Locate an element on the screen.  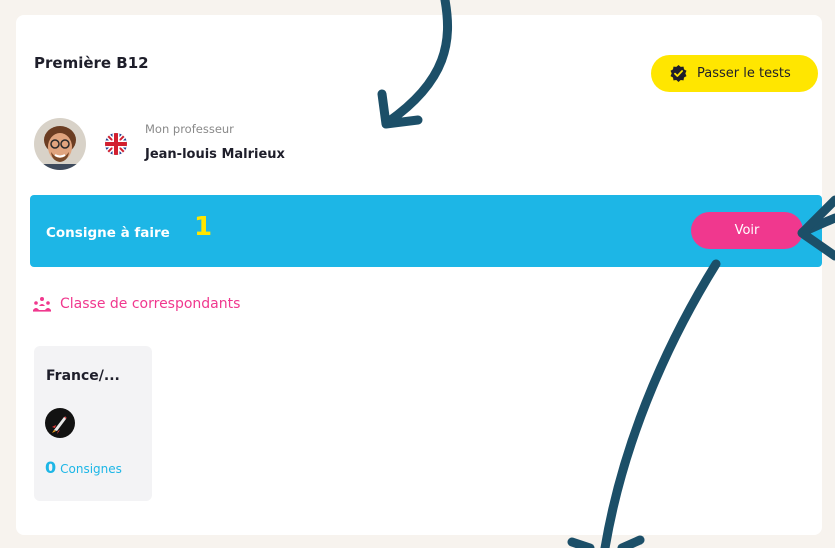
arrow-to-assignments is located at coordinates (660, 403).